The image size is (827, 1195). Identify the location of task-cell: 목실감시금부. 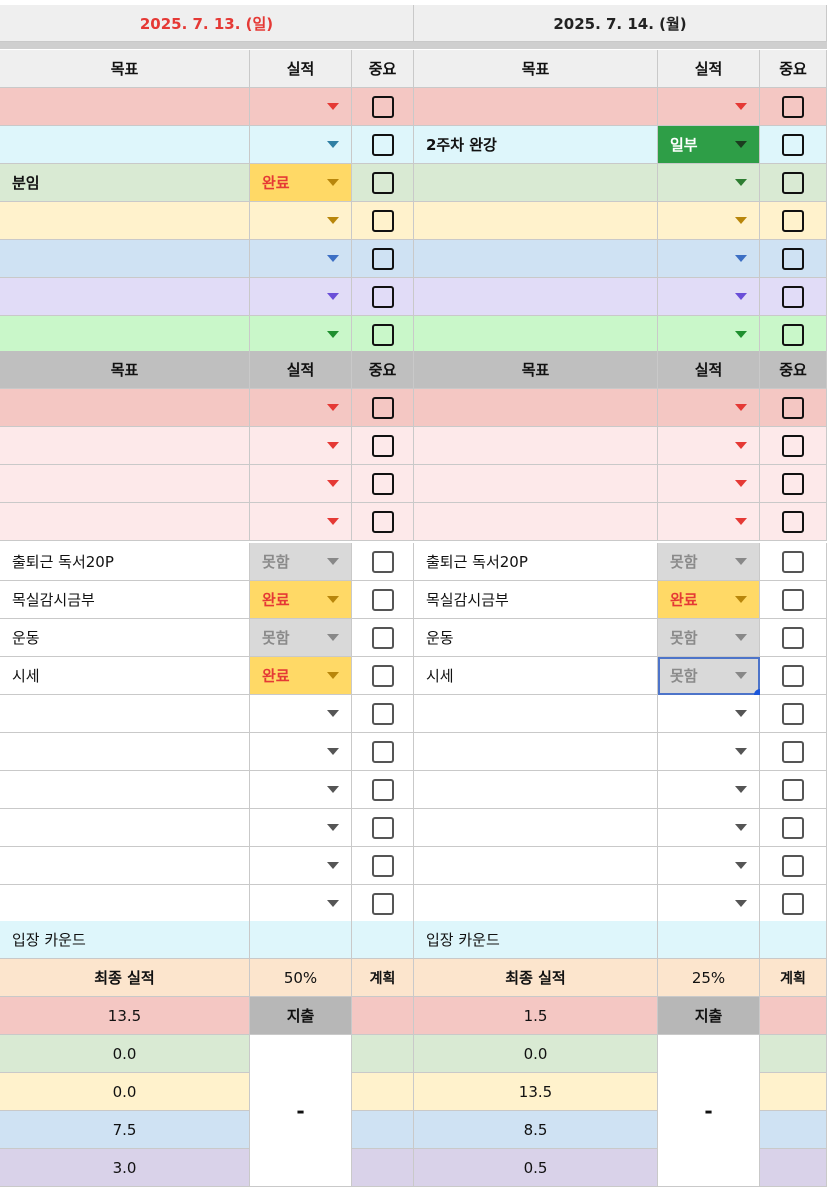
(536, 600).